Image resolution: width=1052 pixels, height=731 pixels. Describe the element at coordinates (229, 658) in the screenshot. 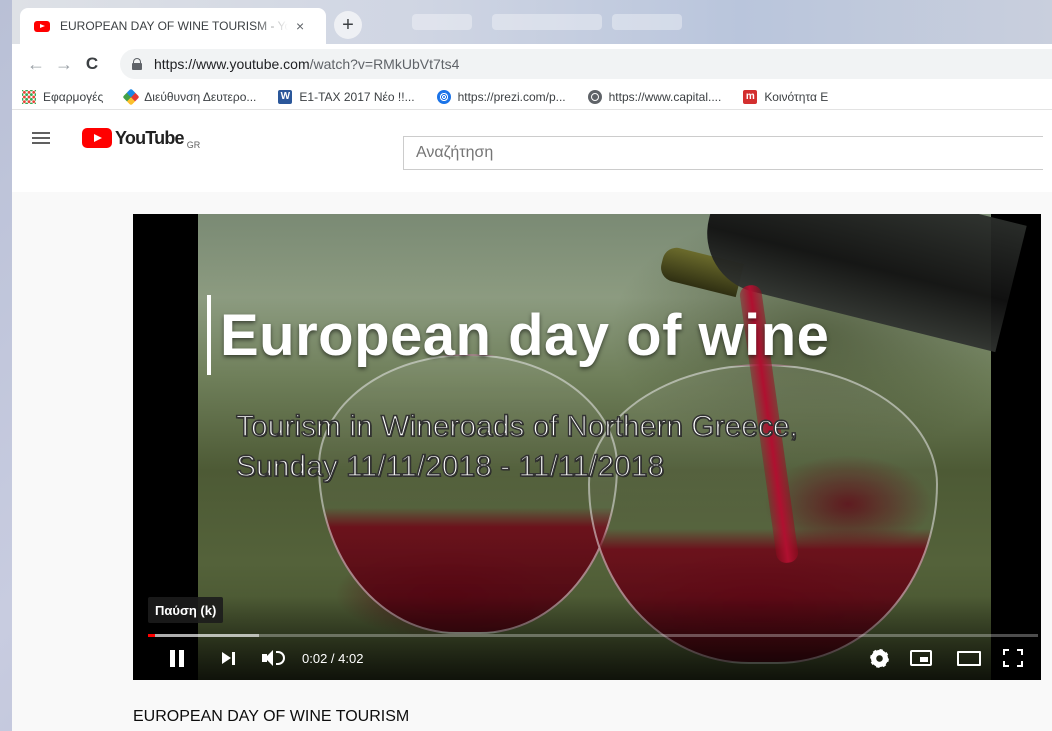

I see `next-video-icon` at that location.